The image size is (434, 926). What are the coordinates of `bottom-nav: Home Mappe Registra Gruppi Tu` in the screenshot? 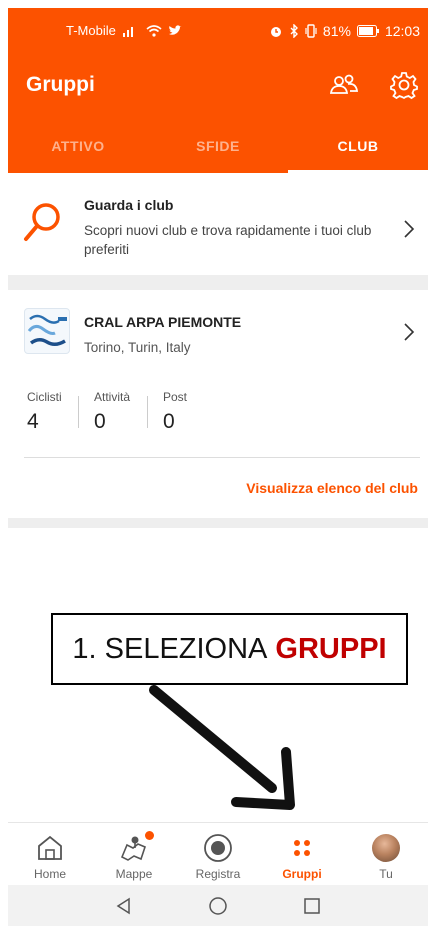 It's located at (218, 853).